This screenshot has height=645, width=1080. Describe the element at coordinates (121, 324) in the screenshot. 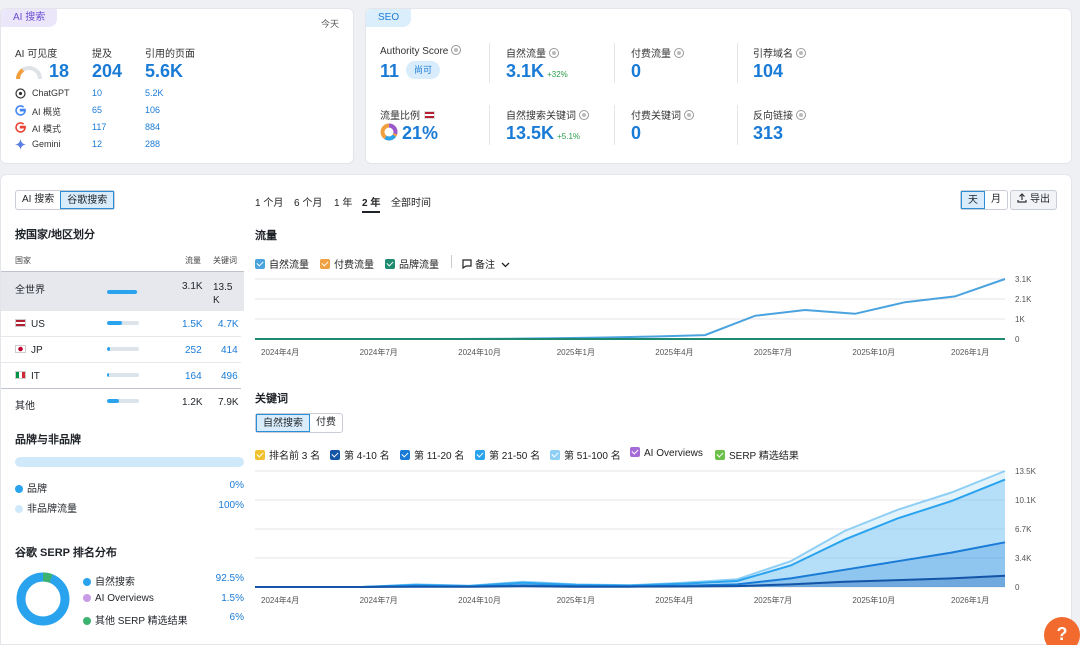

I see `country-row-us: US 1.5K 4.7K` at that location.